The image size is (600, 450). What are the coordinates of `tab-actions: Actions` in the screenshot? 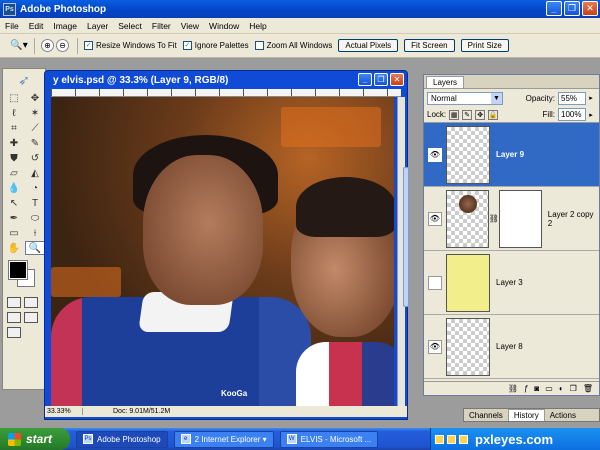 It's located at (563, 415).